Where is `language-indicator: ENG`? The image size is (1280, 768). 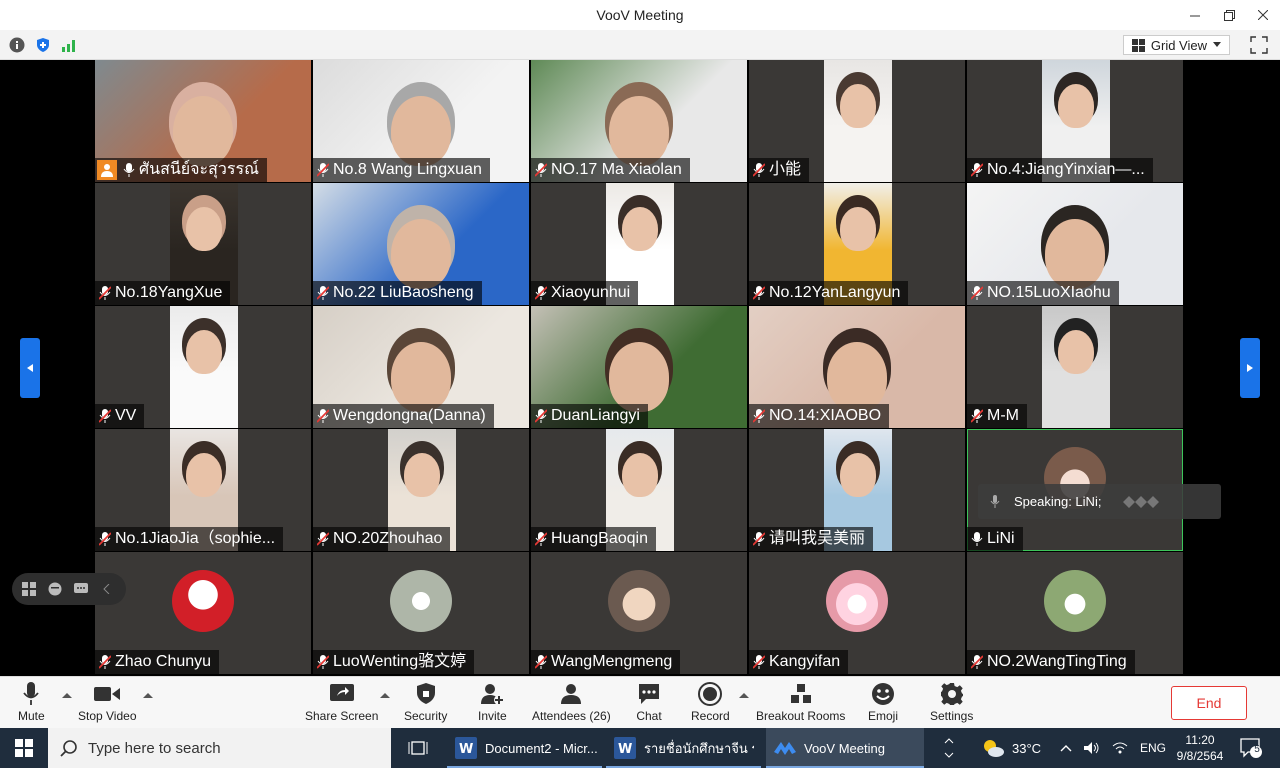 language-indicator: ENG is located at coordinates (1153, 748).